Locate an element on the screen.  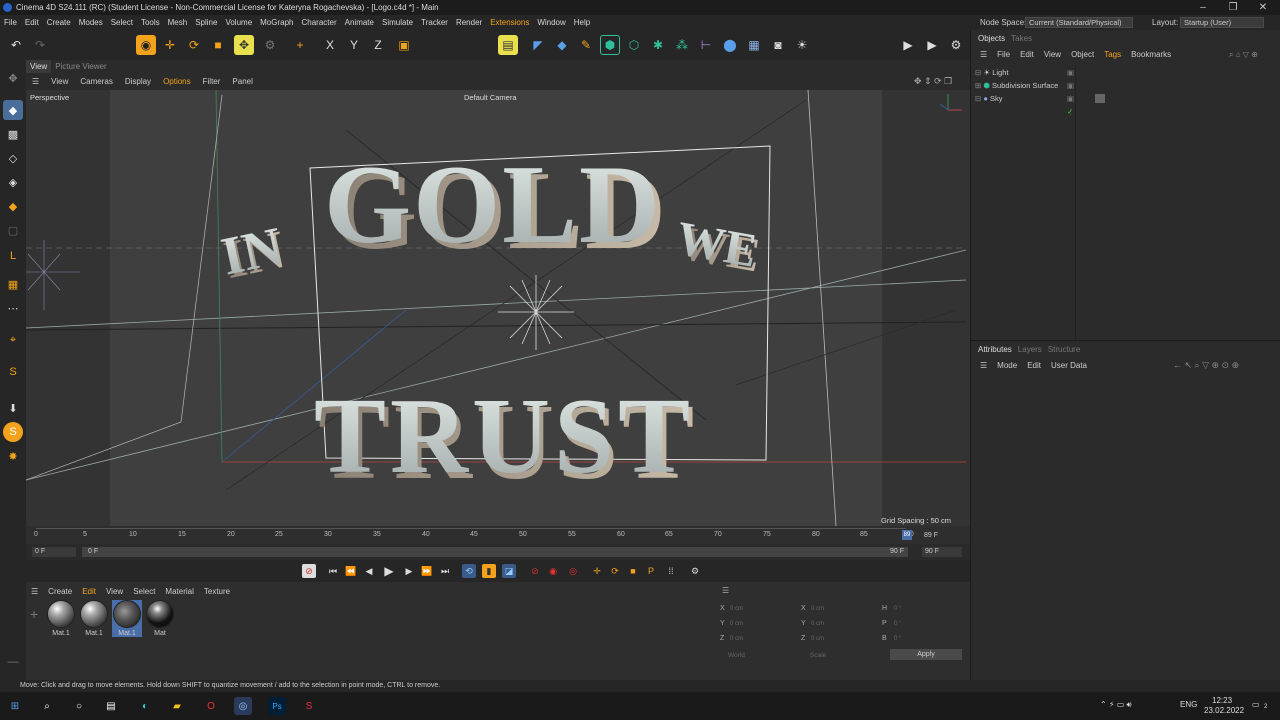
axis-mode-icon: ✥ is located at coordinates (244, 45).